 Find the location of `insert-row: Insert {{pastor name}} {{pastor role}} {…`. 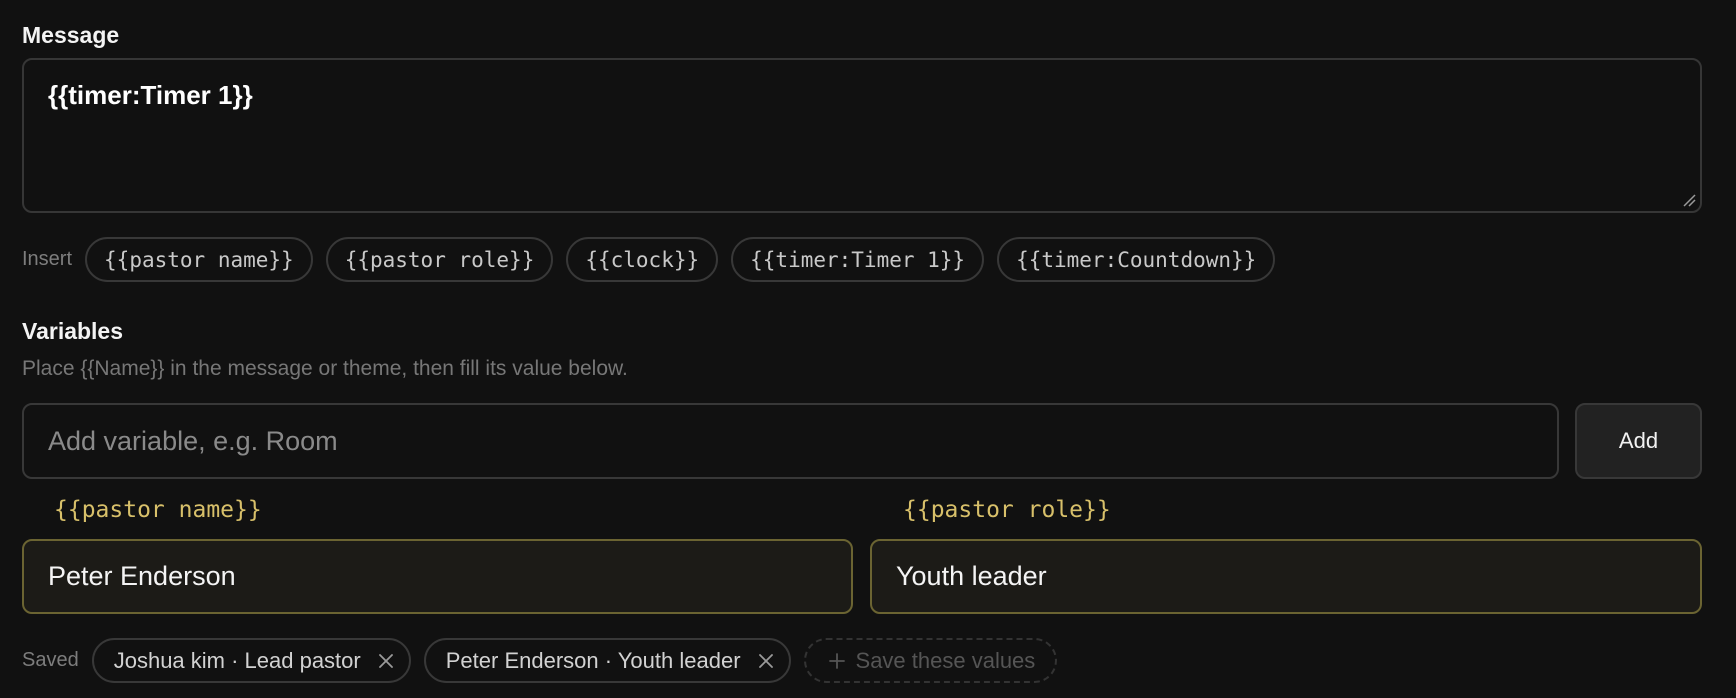

insert-row: Insert {{pastor name}} {{pastor role}} {… is located at coordinates (649, 259).